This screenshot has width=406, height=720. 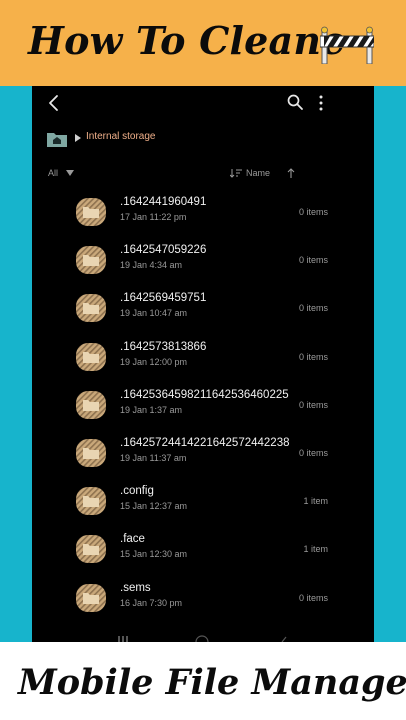 What do you see at coordinates (135, 587) in the screenshot?
I see `file-name: .sems` at bounding box center [135, 587].